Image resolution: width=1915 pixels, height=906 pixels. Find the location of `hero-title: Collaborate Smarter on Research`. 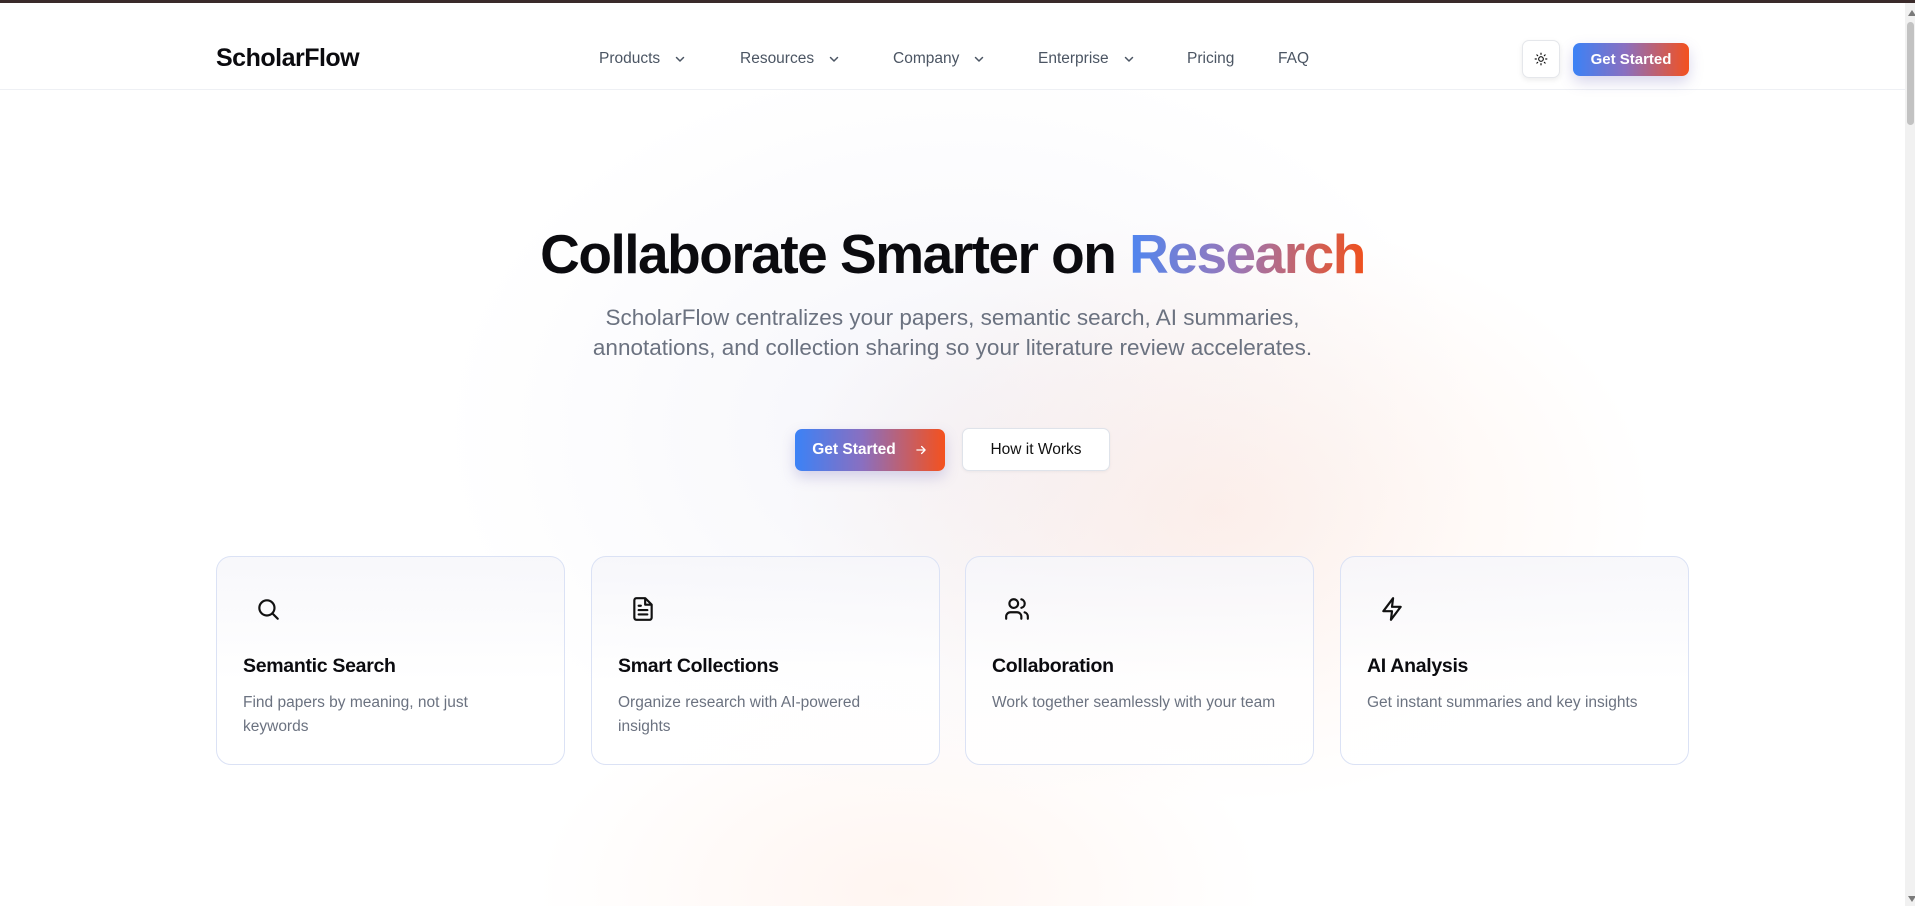

hero-title: Collaborate Smarter on Research is located at coordinates (952, 254).